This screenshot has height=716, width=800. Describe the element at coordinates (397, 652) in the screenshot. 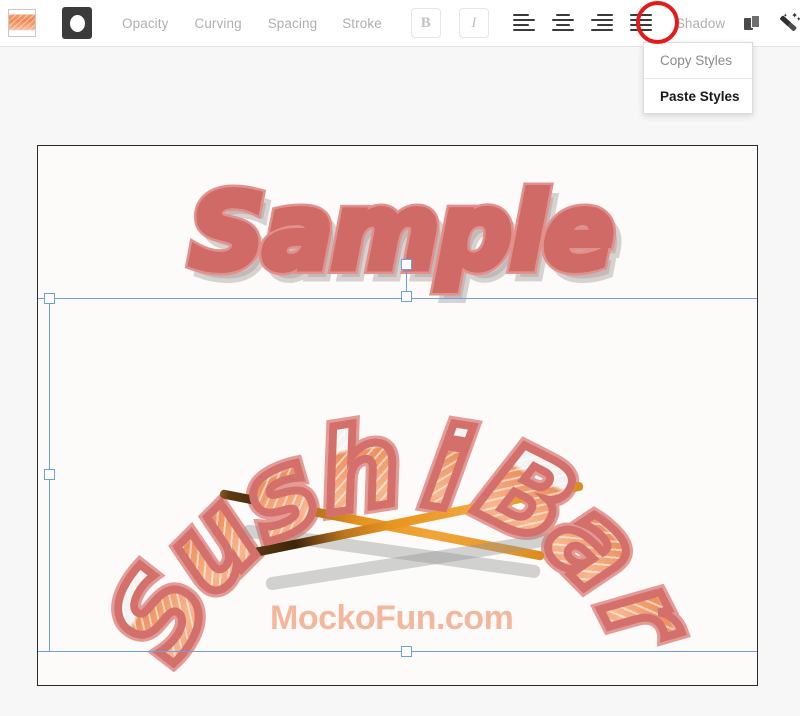

I see `selection-edge-bottom` at that location.